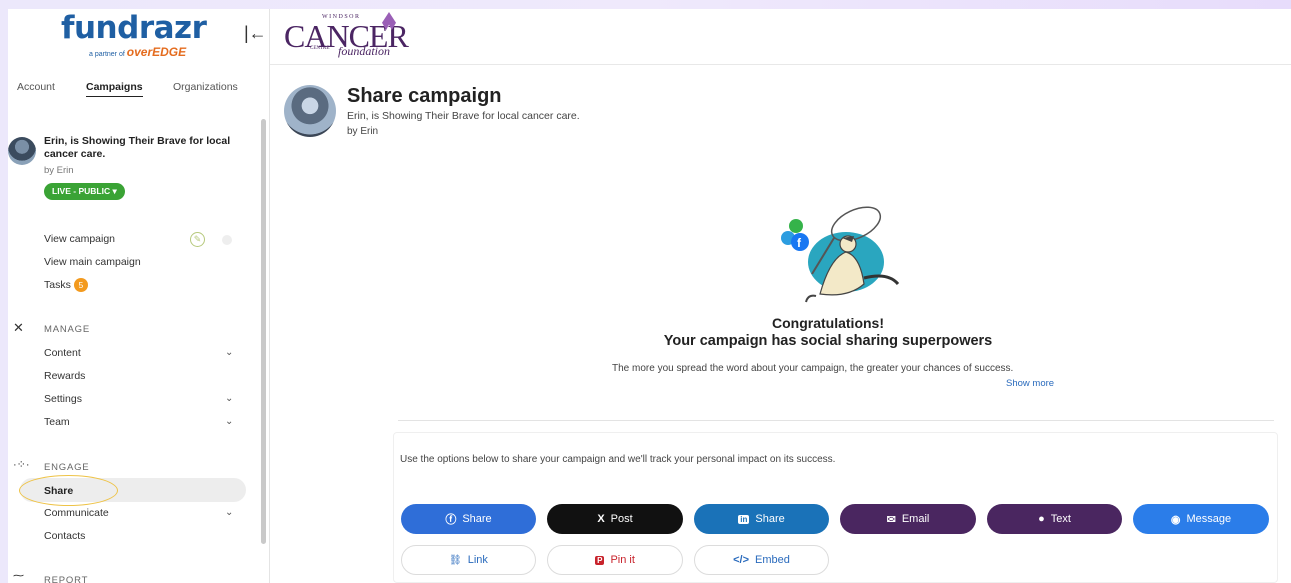 The width and height of the screenshot is (1291, 583). What do you see at coordinates (310, 111) in the screenshot?
I see `campaign-avatar` at bounding box center [310, 111].